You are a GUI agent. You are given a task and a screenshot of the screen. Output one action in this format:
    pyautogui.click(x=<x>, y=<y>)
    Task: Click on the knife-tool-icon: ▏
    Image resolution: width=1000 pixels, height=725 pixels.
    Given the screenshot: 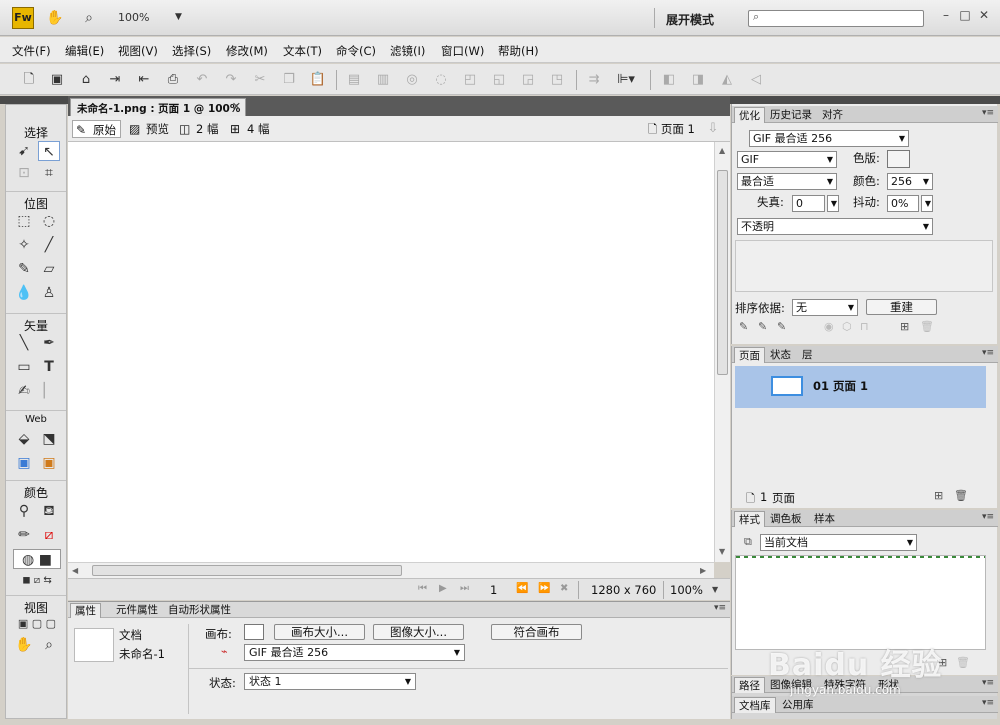 What is the action you would take?
    pyautogui.click(x=49, y=391)
    